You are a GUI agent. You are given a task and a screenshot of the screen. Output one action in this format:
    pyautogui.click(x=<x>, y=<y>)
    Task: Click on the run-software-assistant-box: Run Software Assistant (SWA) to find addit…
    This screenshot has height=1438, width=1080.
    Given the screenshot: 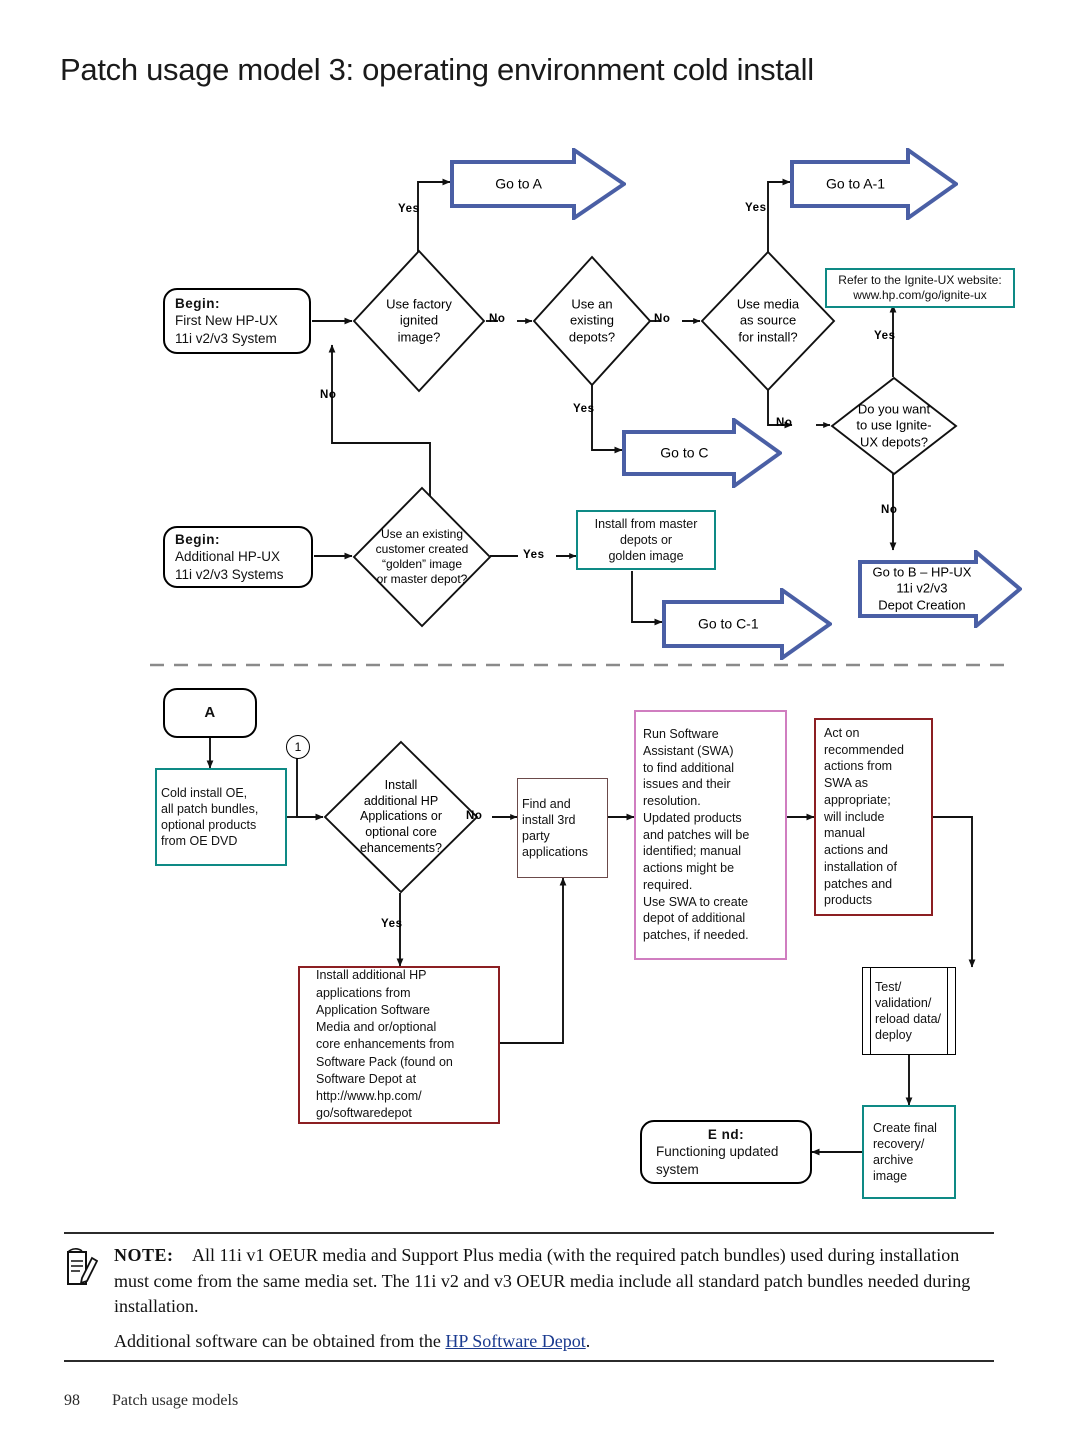 What is the action you would take?
    pyautogui.click(x=710, y=835)
    